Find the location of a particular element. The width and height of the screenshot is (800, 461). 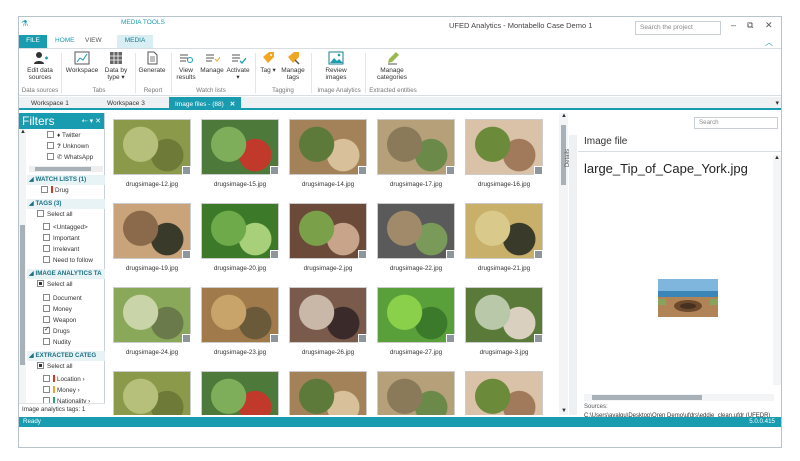

filter-money: Money is located at coordinates (57, 310).